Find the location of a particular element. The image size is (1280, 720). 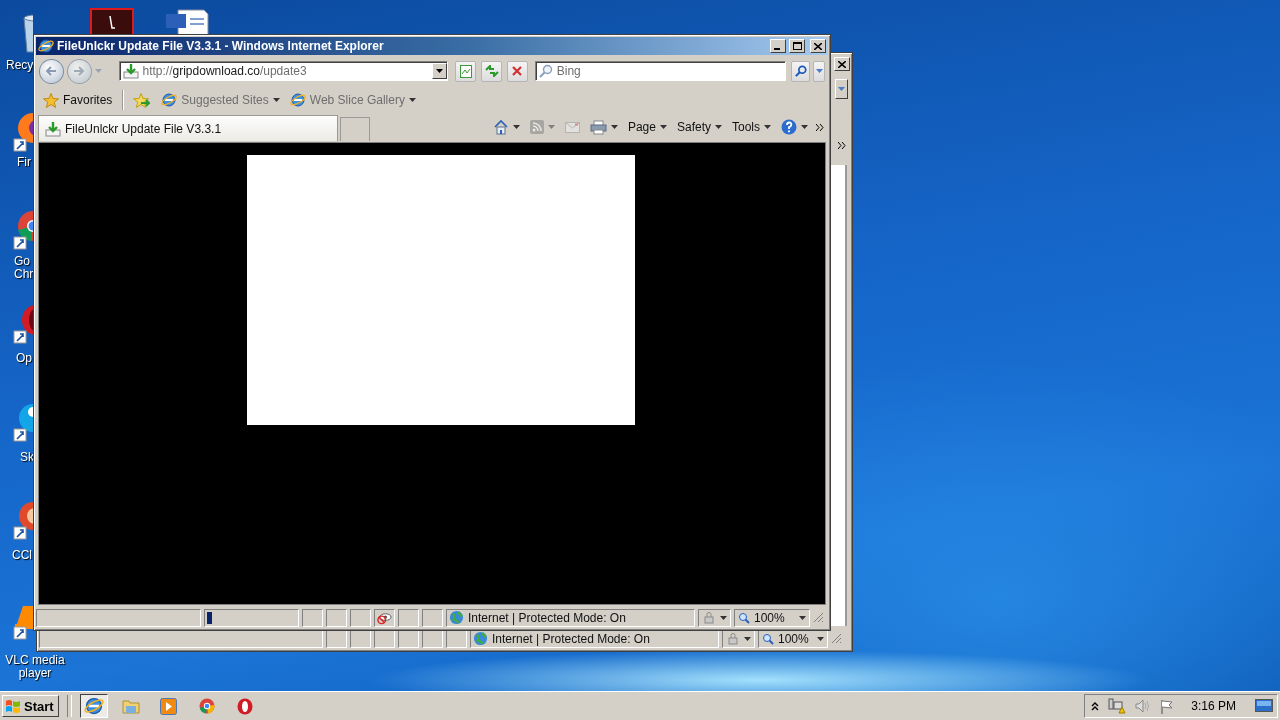

volume-button is located at coordinates (1143, 706).